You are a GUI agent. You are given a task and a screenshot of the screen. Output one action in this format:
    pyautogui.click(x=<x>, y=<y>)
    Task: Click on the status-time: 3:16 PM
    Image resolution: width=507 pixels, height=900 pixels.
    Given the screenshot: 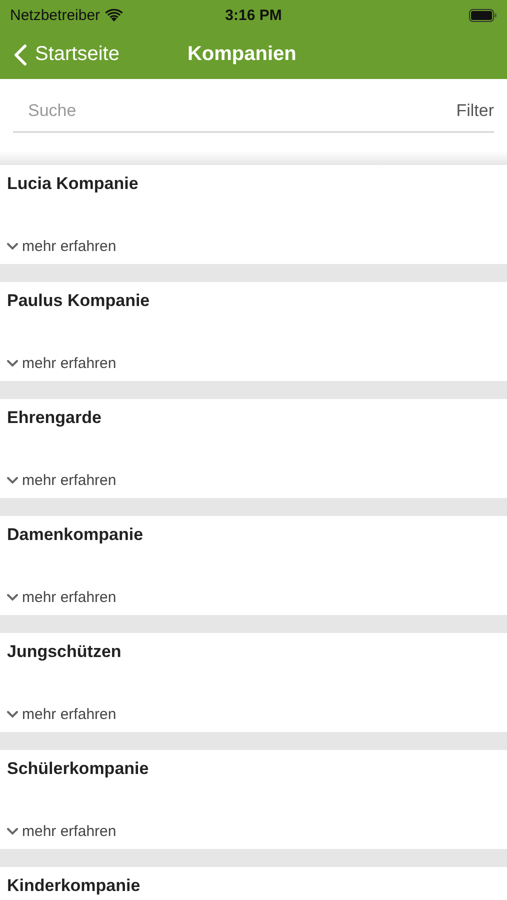 What is the action you would take?
    pyautogui.click(x=253, y=15)
    